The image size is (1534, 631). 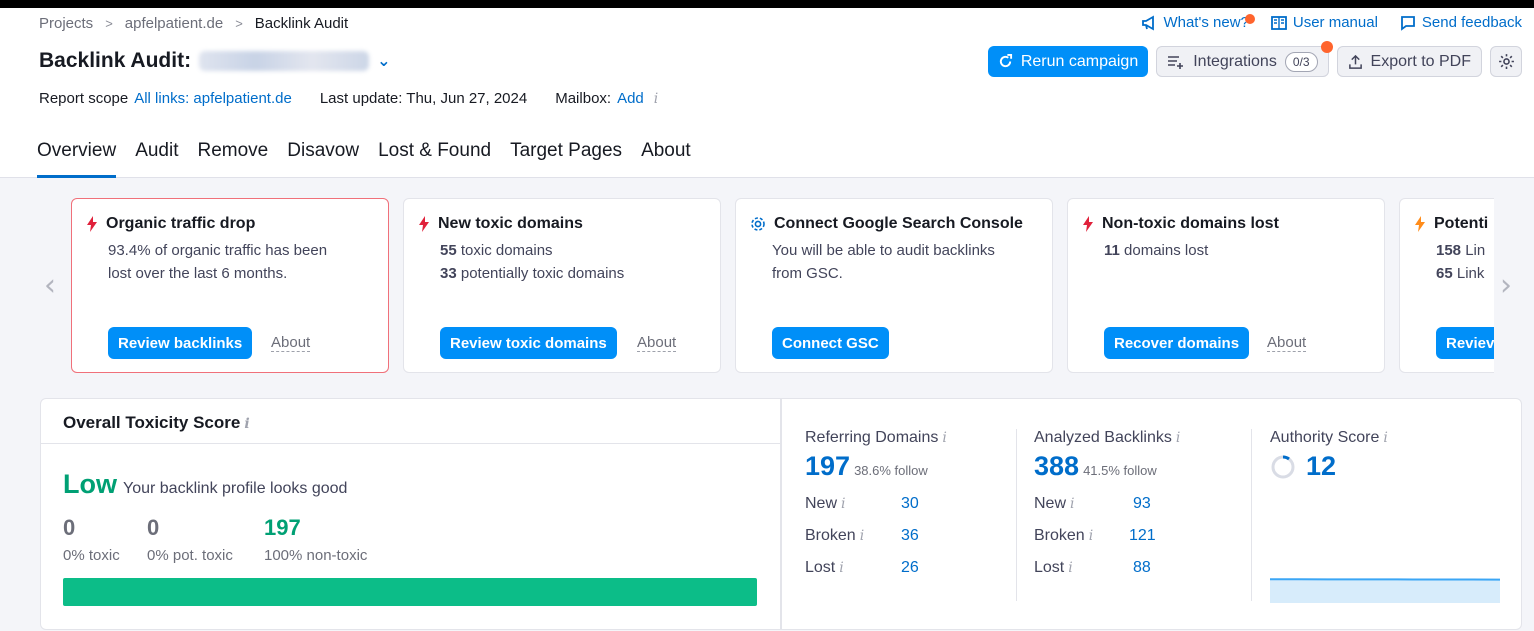 What do you see at coordinates (910, 536) in the screenshot?
I see `rd-broken-value: 36` at bounding box center [910, 536].